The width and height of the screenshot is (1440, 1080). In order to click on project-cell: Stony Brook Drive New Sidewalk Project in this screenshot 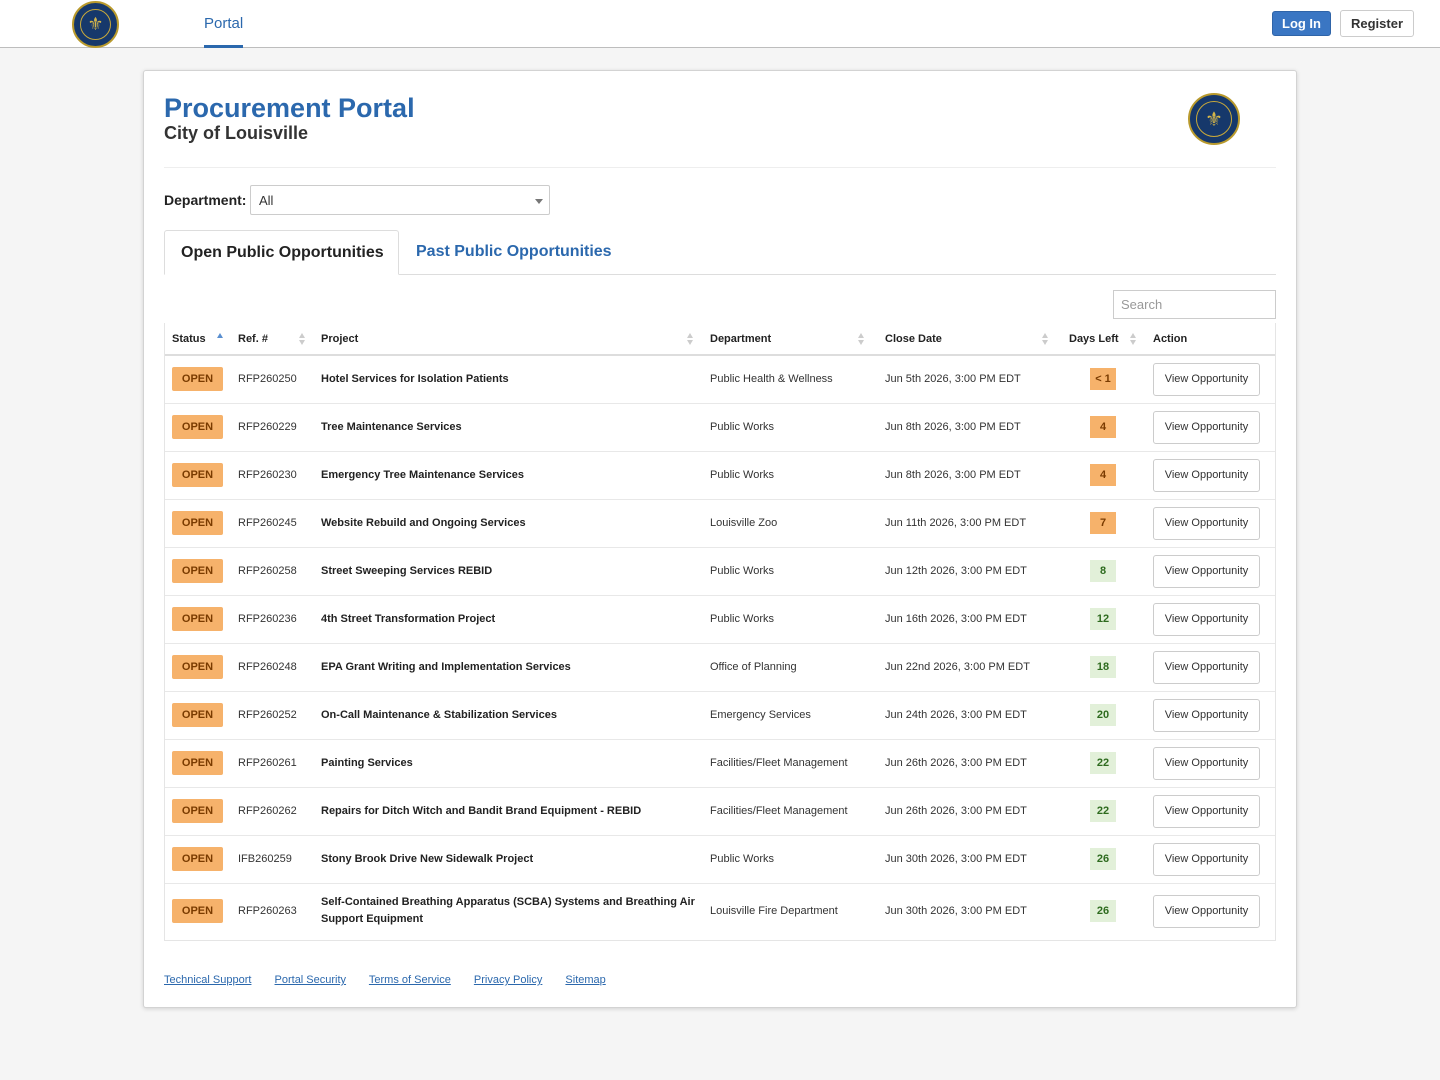, I will do `click(508, 859)`.